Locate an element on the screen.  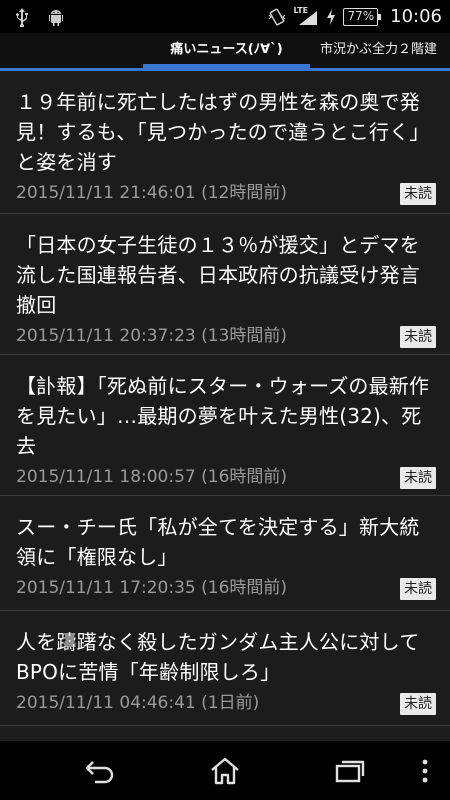
home-button is located at coordinates (225, 771).